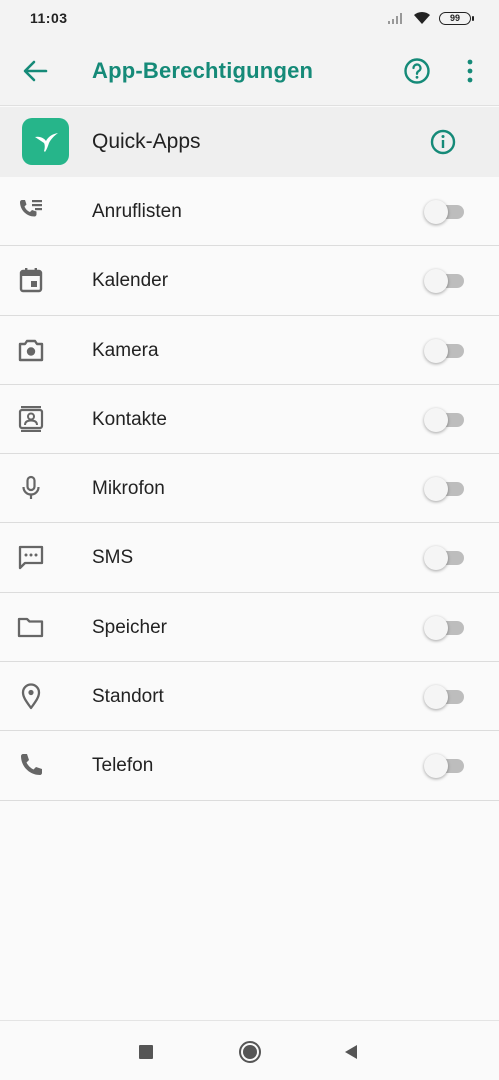 The width and height of the screenshot is (499, 1080). I want to click on battery-level: 99, so click(454, 18).